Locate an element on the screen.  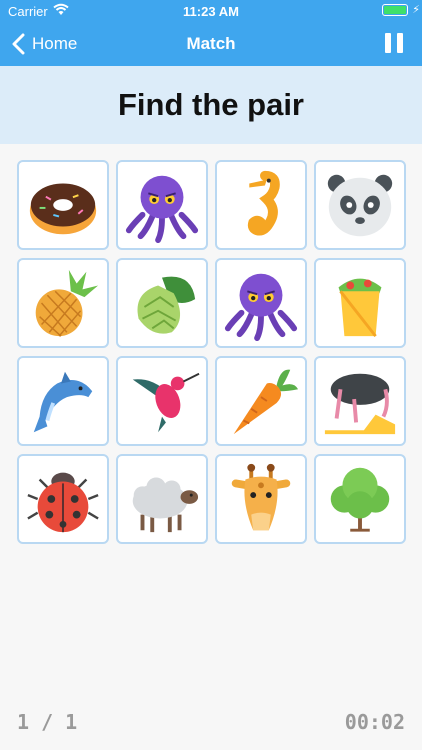
dolphin-icon is located at coordinates (63, 402).